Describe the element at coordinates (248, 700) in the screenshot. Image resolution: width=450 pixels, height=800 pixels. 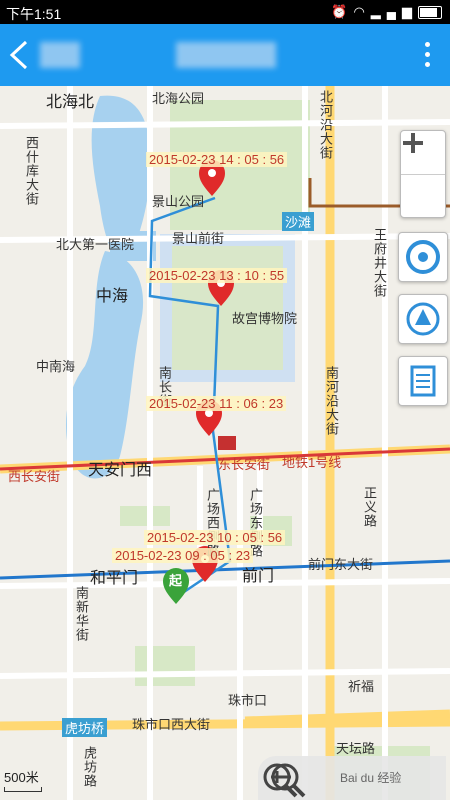
I see `label-zhushikou: 珠市口` at that location.